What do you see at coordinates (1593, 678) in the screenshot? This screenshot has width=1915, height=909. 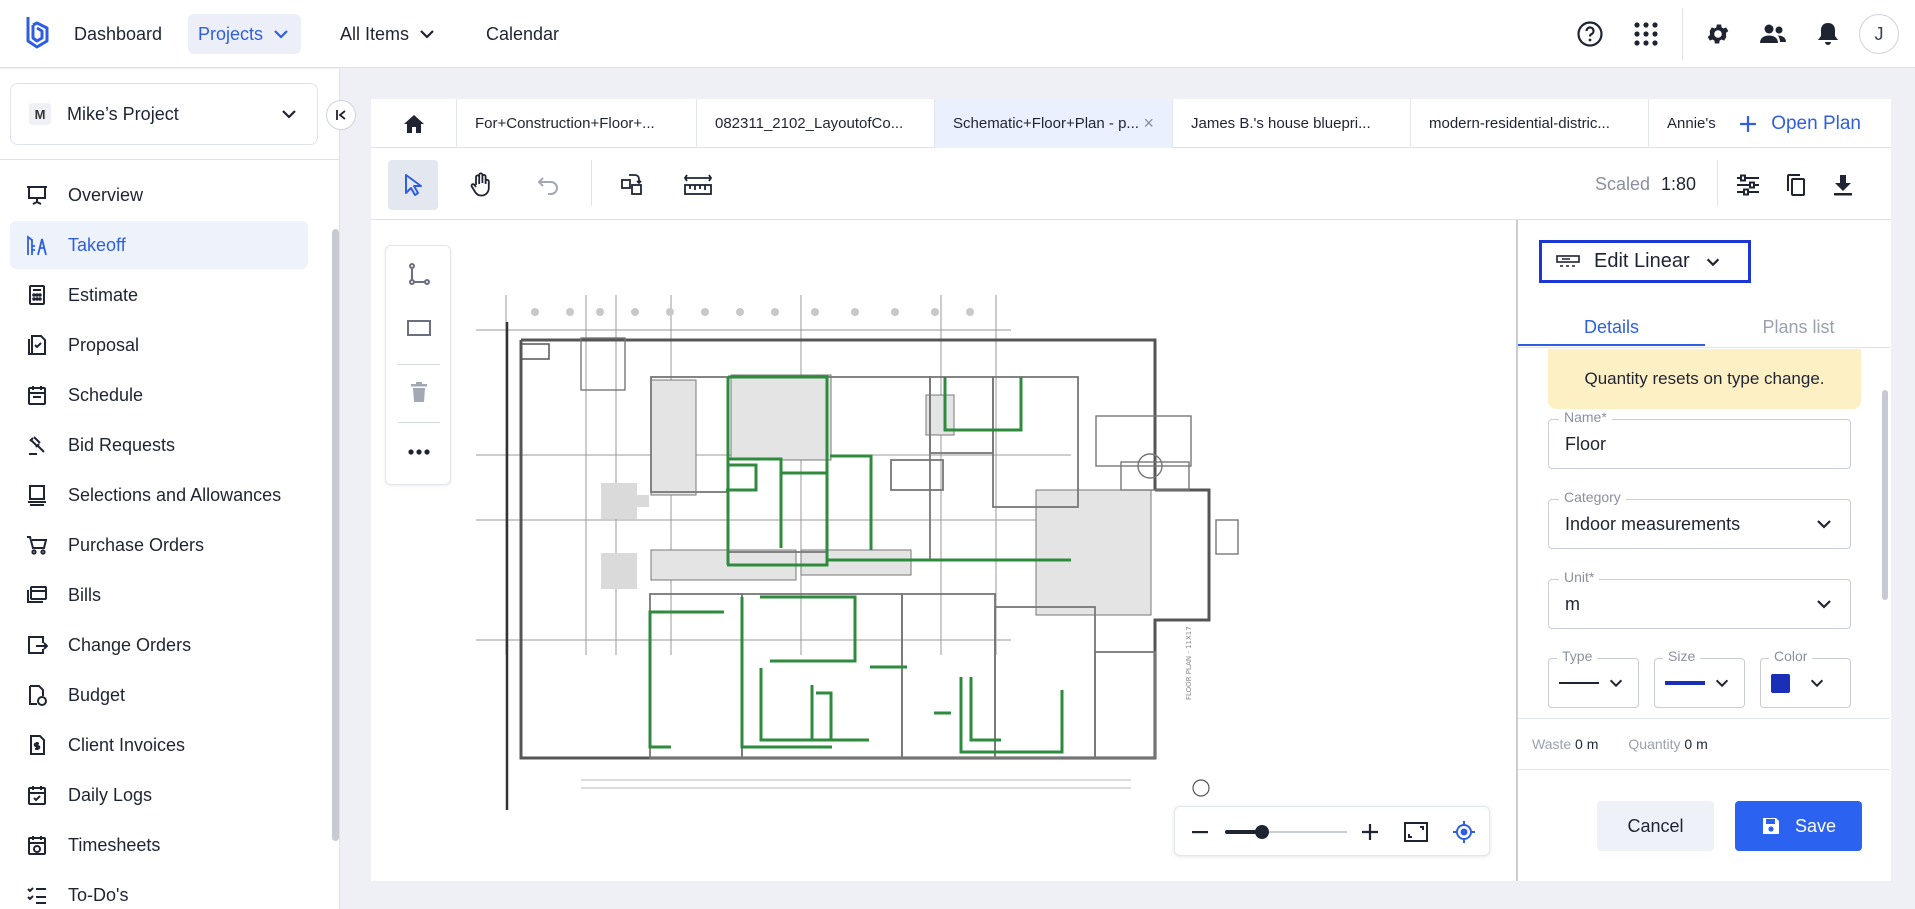 I see `line-type-select: Type` at bounding box center [1593, 678].